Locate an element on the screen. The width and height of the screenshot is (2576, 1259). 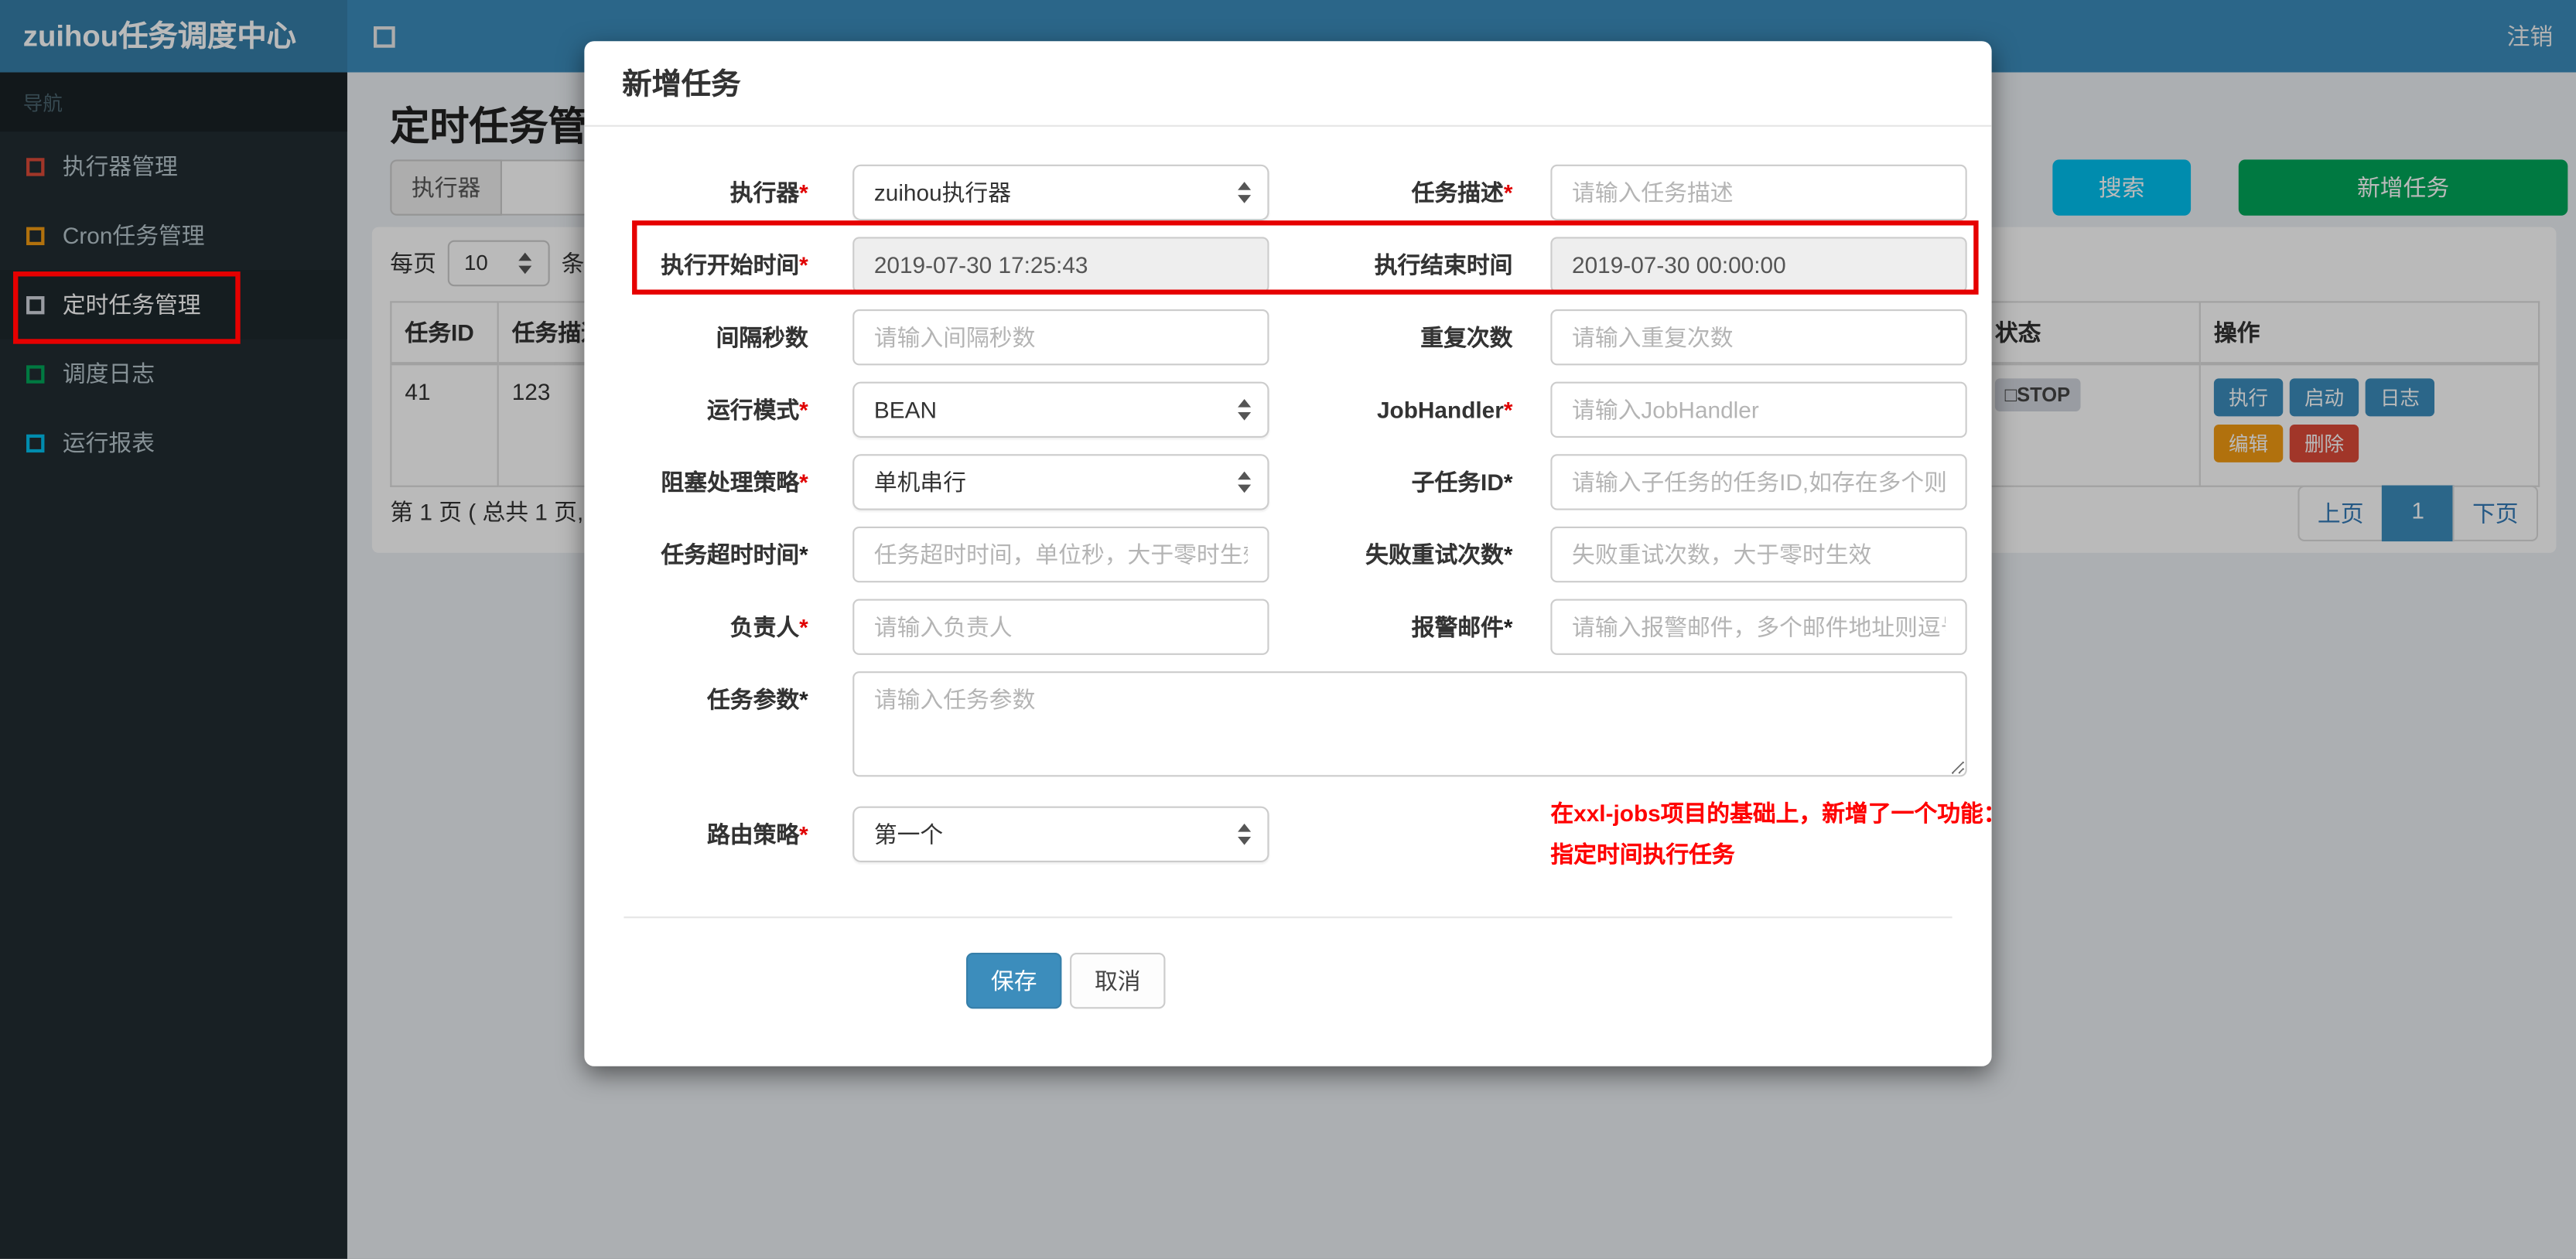
block-strategy-select: 单机串行 is located at coordinates (1060, 482).